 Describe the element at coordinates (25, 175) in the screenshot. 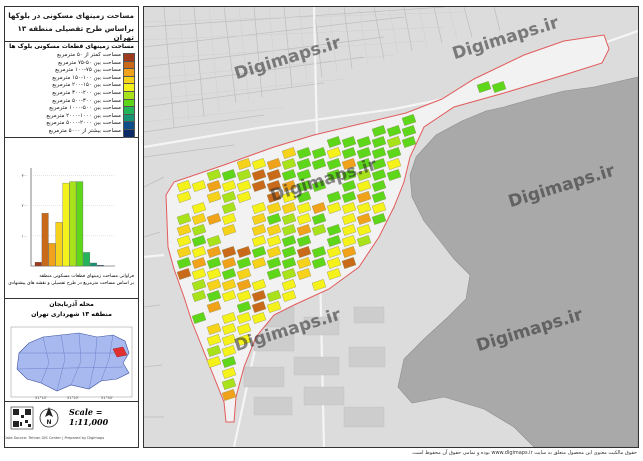

I see `histogram-ytick: ۳۰۰` at that location.